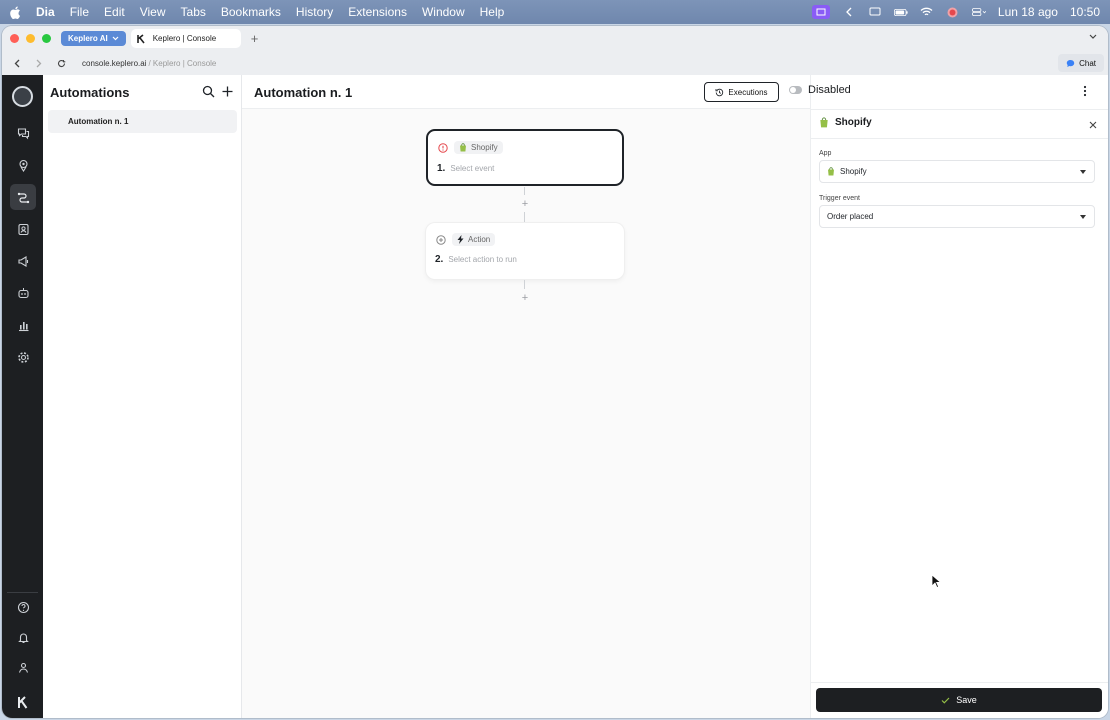  Describe the element at coordinates (795, 90) in the screenshot. I see `enable-toggle-switch` at that location.